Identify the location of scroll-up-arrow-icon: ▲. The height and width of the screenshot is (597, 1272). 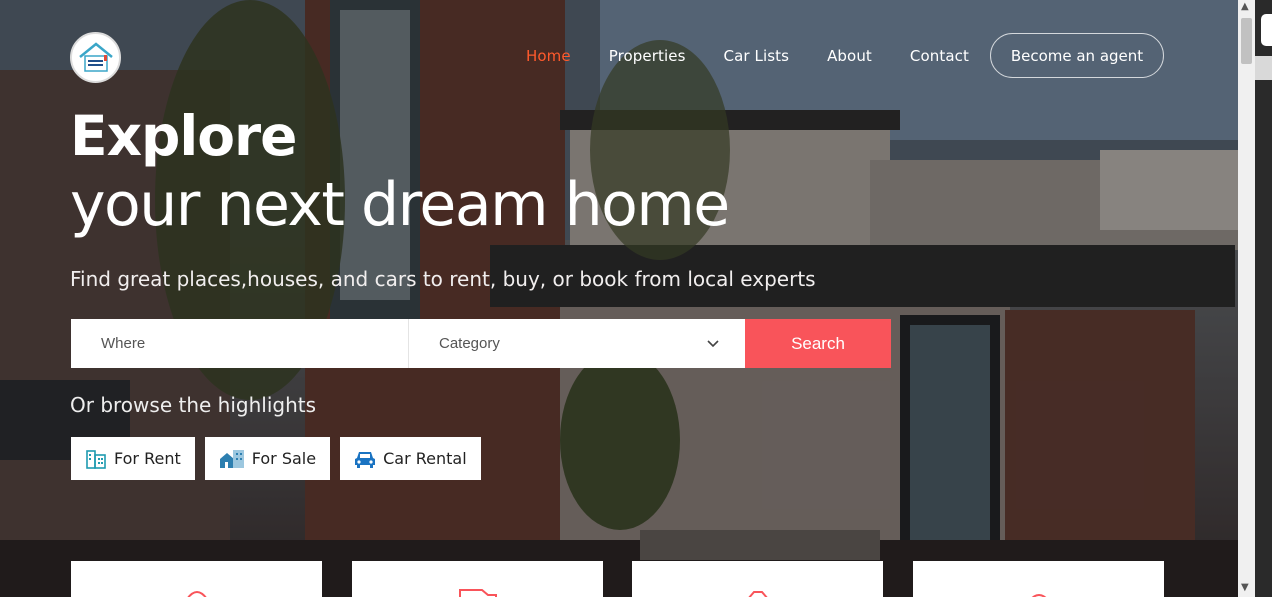
(1245, 6).